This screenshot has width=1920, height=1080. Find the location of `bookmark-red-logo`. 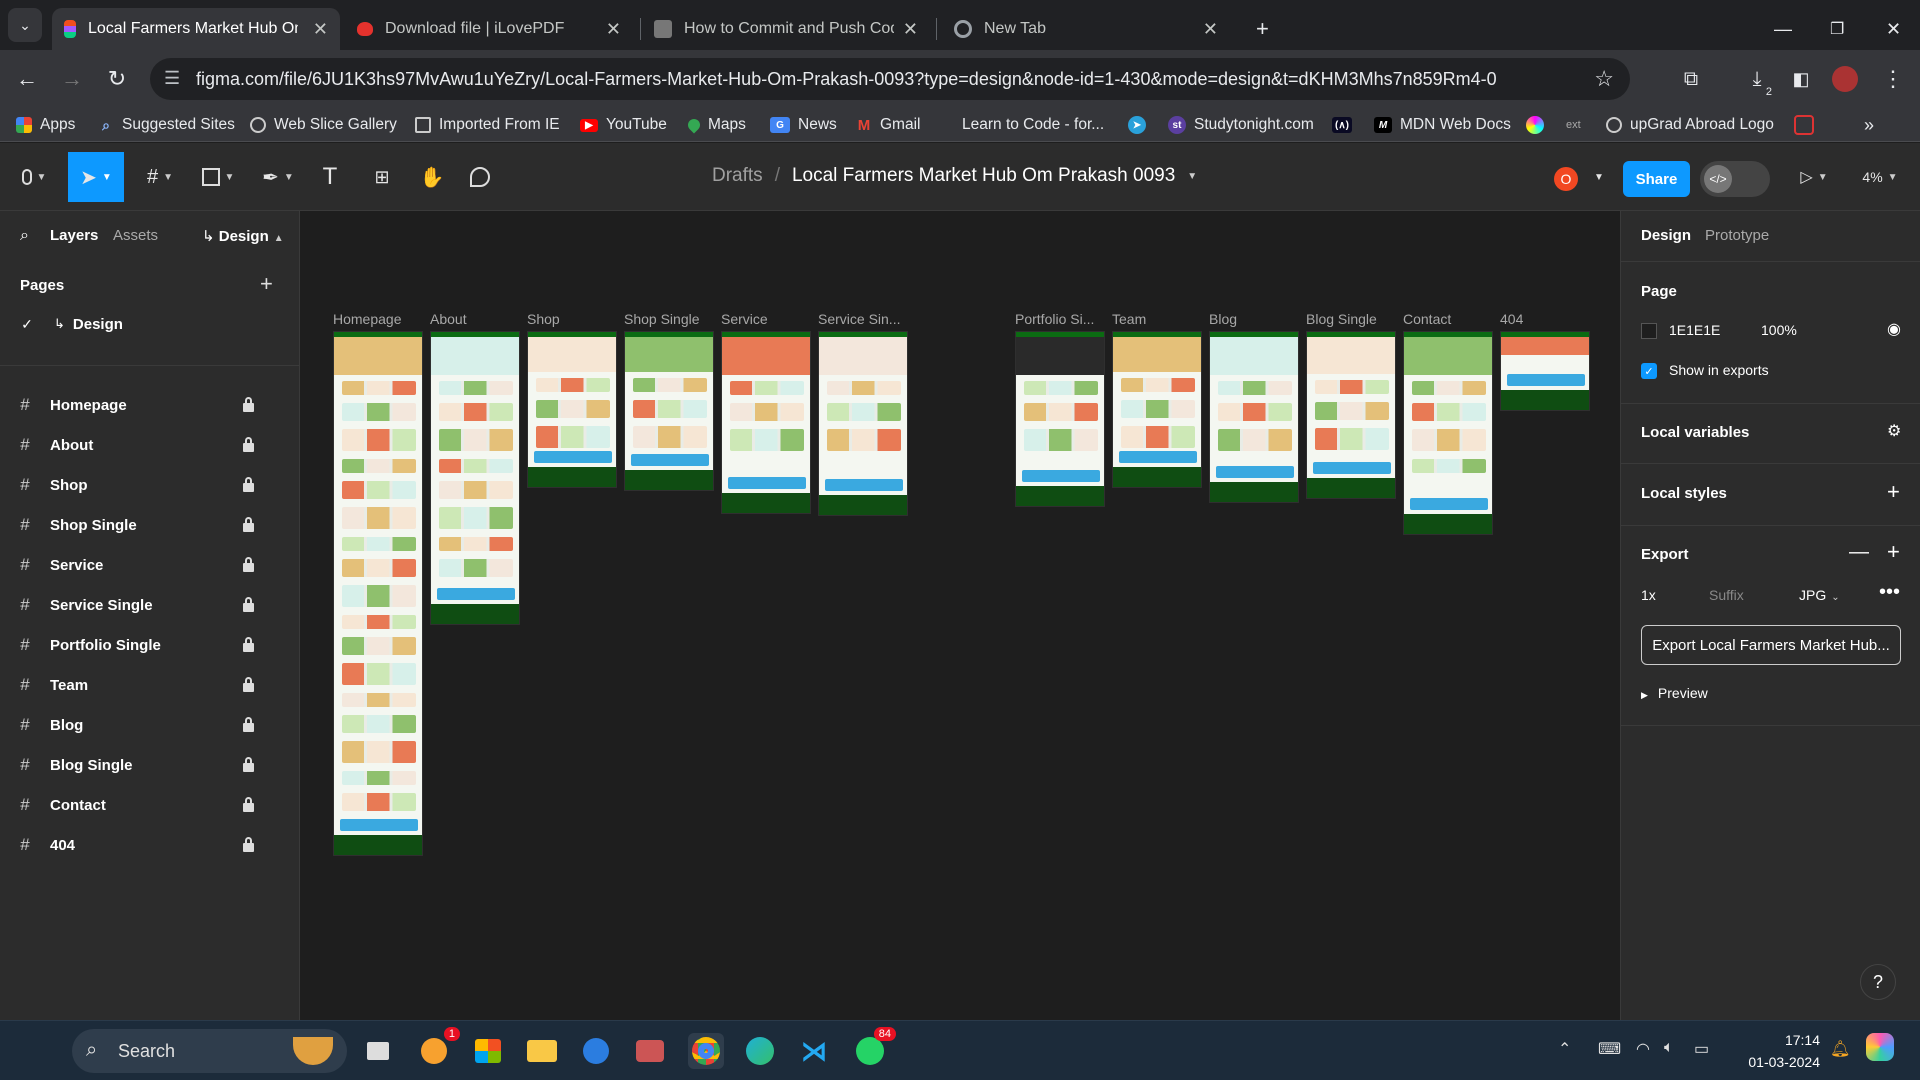

bookmark-red-logo is located at coordinates (1808, 125).